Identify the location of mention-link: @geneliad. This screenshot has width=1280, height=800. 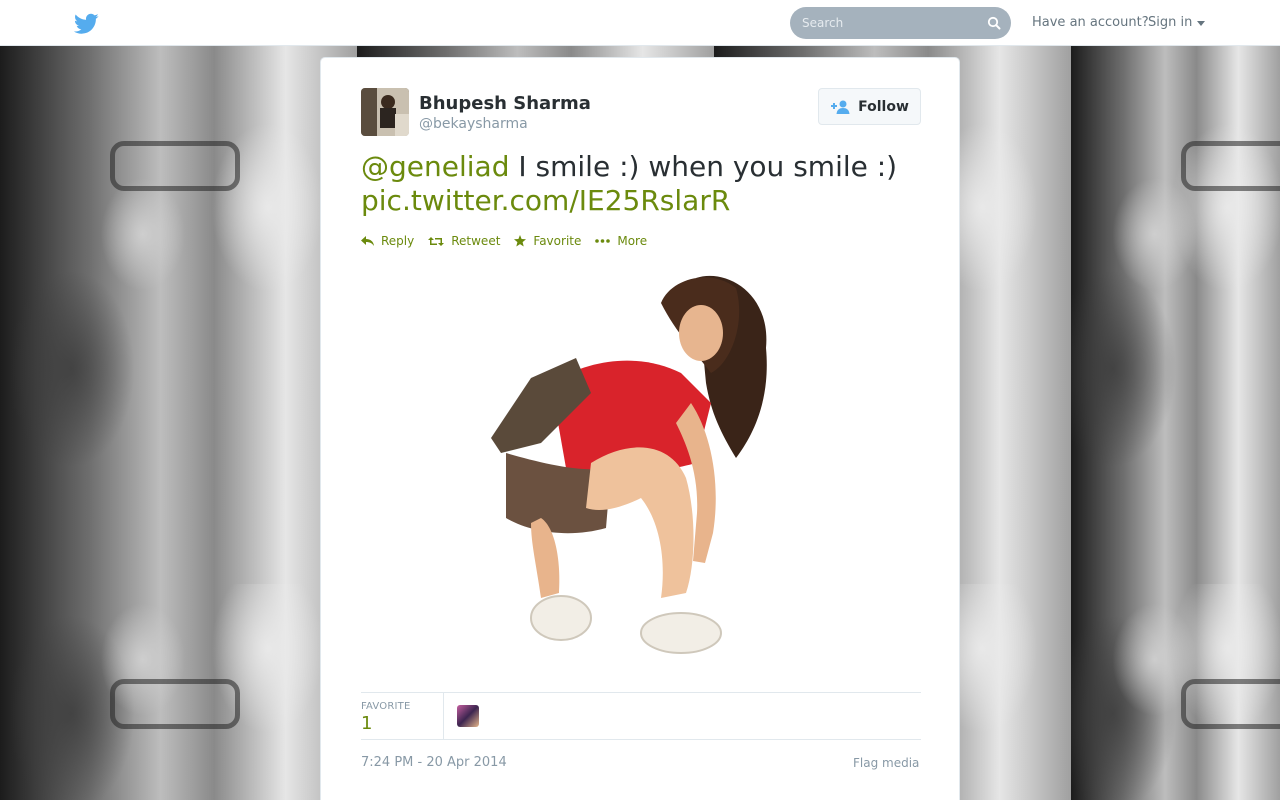
(435, 166).